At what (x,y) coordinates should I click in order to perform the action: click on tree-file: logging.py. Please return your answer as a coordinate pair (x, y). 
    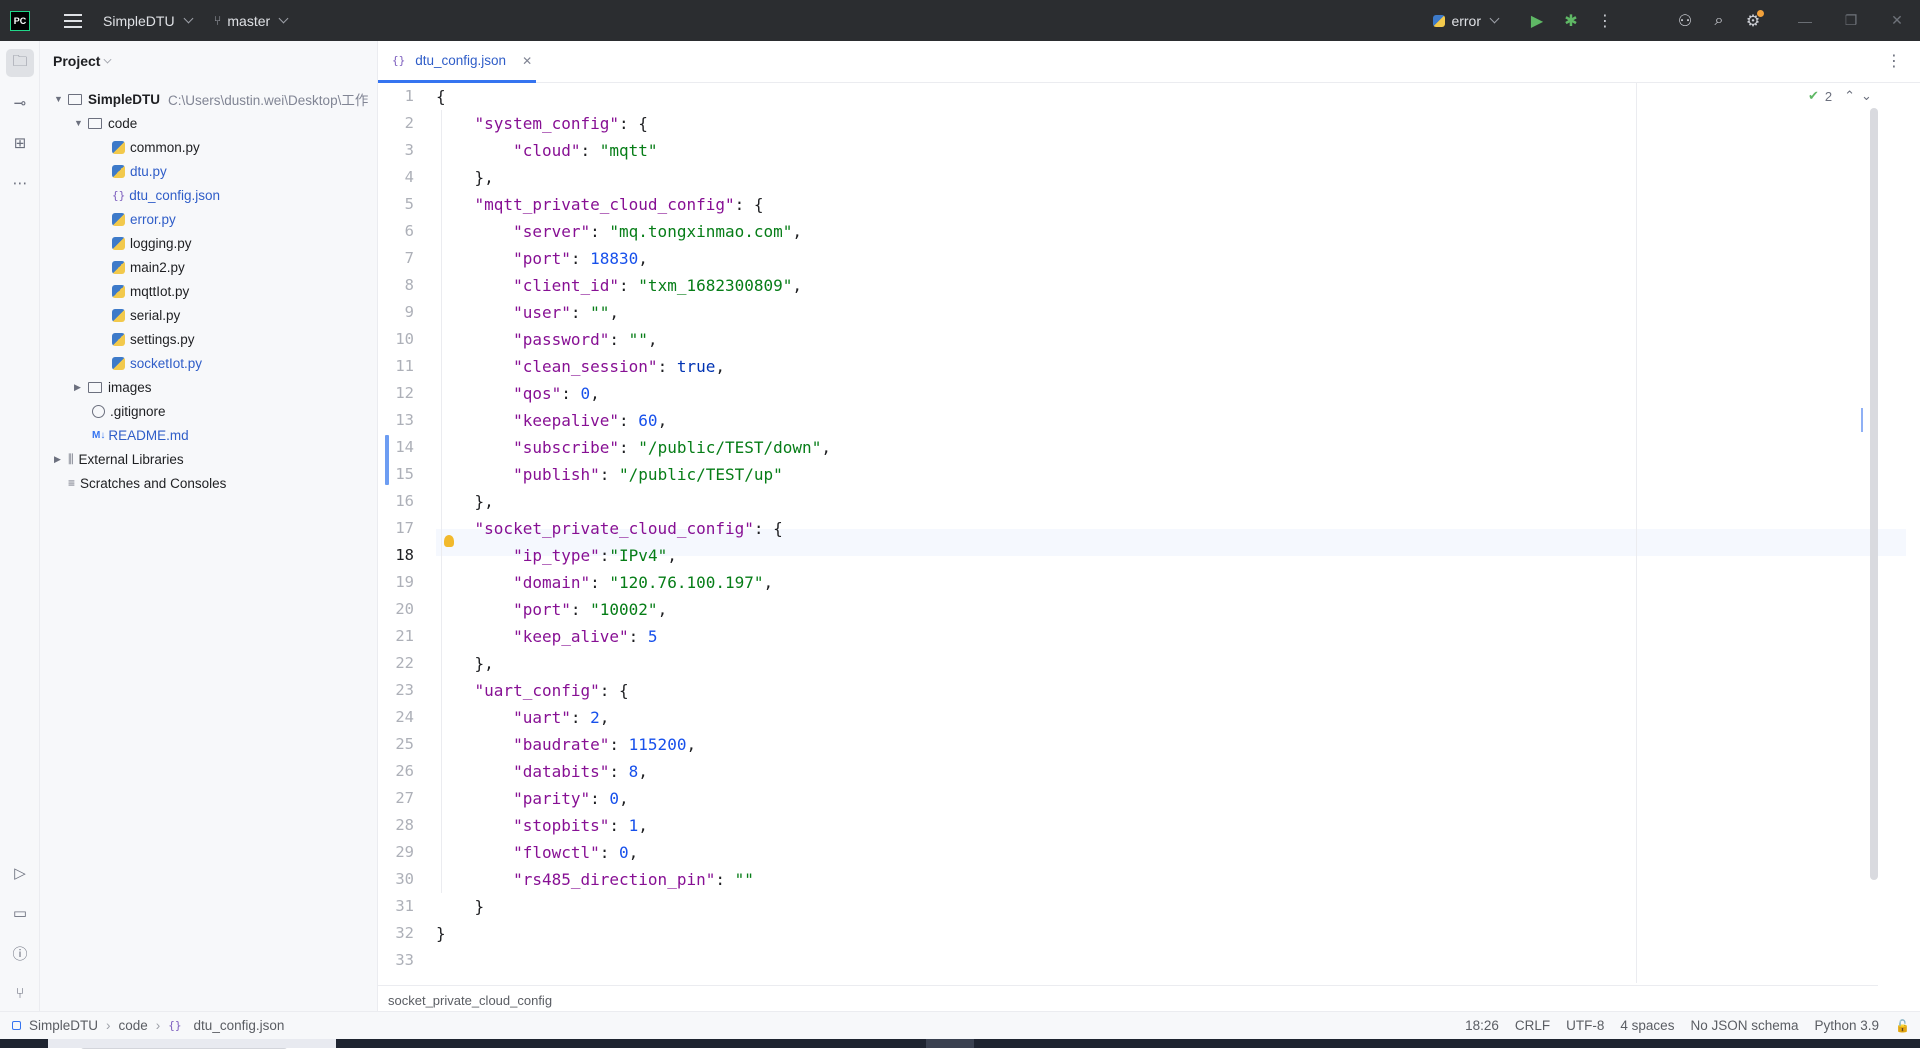
    Looking at the image, I should click on (152, 243).